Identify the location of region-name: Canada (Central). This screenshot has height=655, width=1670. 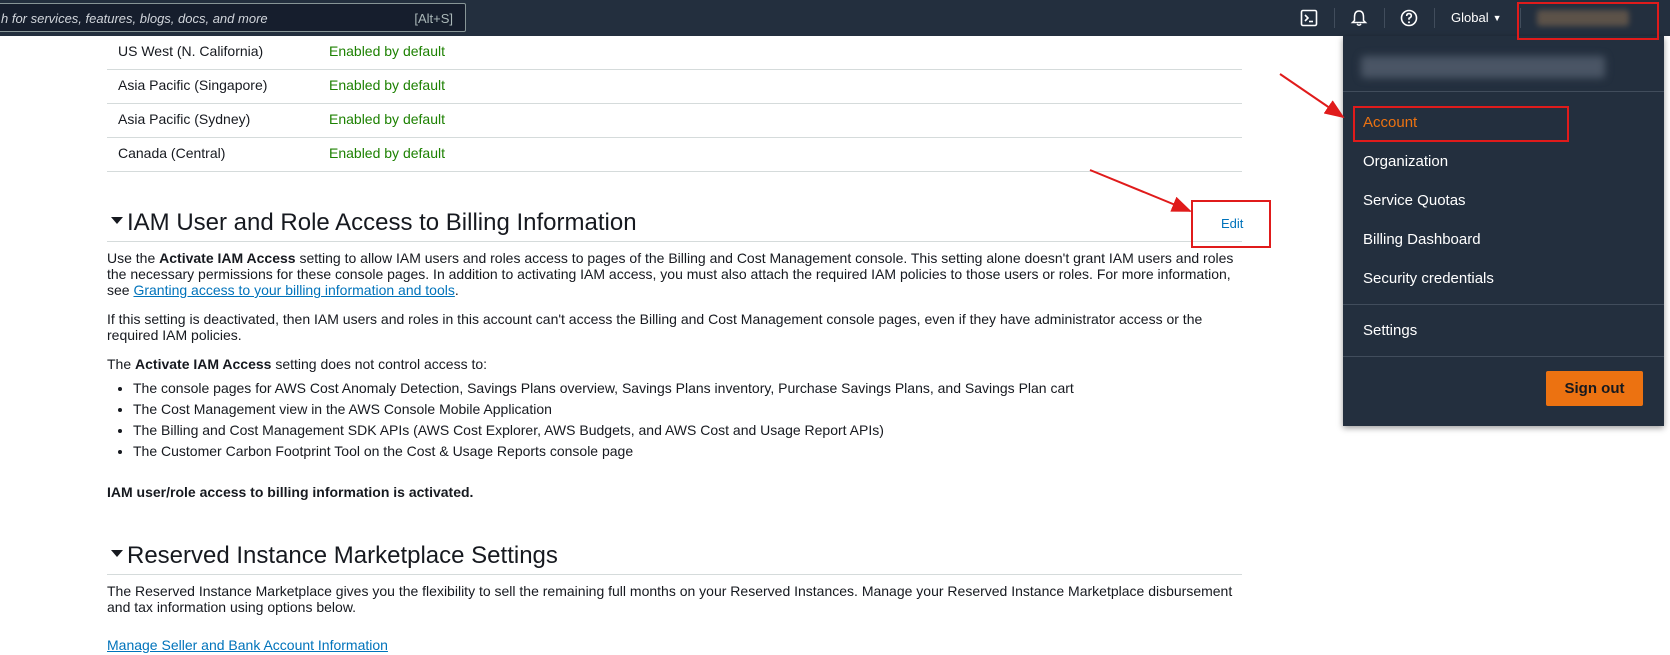
(172, 153).